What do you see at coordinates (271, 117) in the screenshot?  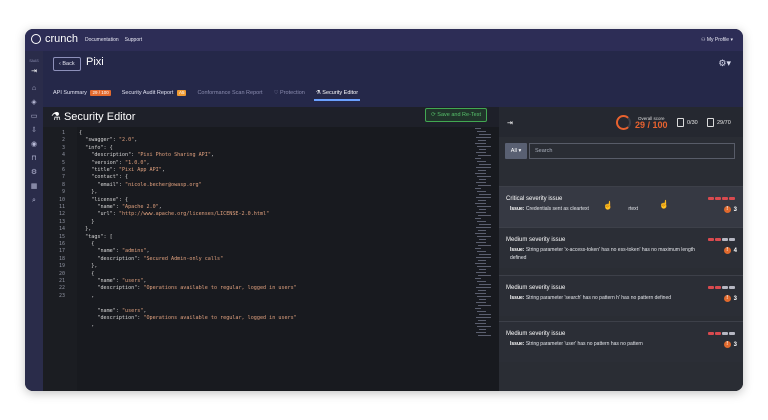 I see `editor-header: ⚗ Security Editor ⟳ Save and Re-Test` at bounding box center [271, 117].